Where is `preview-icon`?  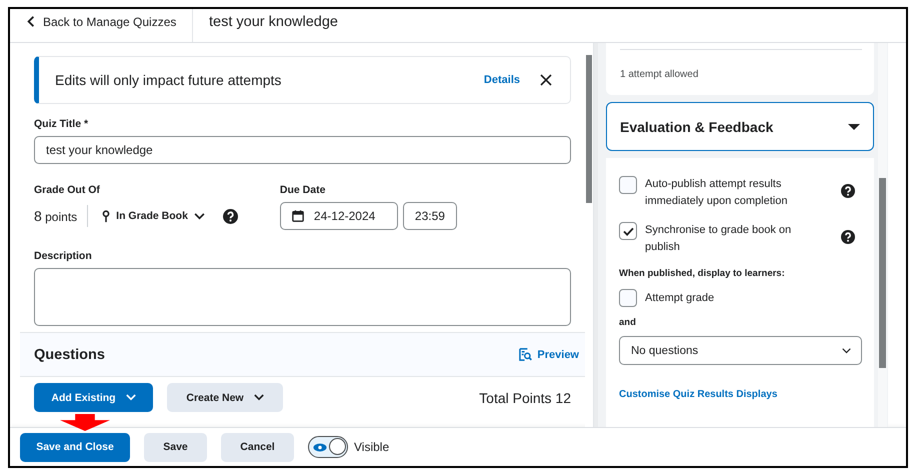
preview-icon is located at coordinates (525, 354).